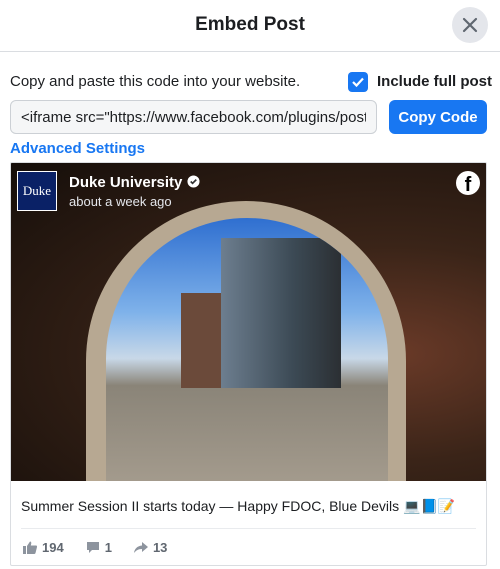  I want to click on verified-badge-icon, so click(193, 181).